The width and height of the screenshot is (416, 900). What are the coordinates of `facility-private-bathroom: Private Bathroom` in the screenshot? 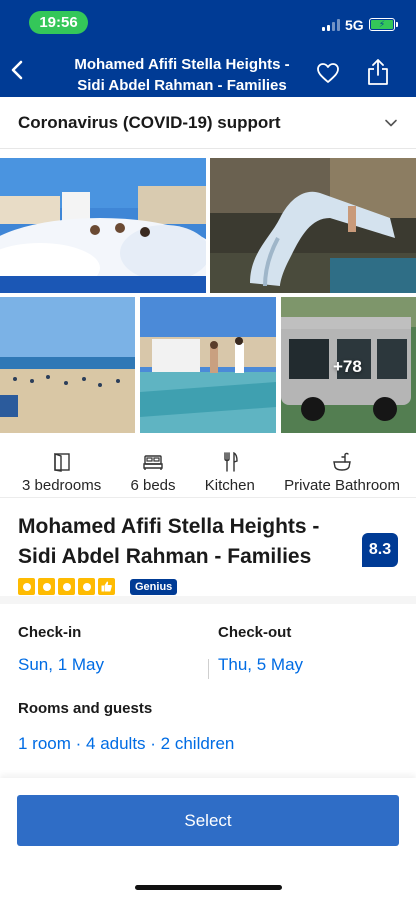 It's located at (342, 474).